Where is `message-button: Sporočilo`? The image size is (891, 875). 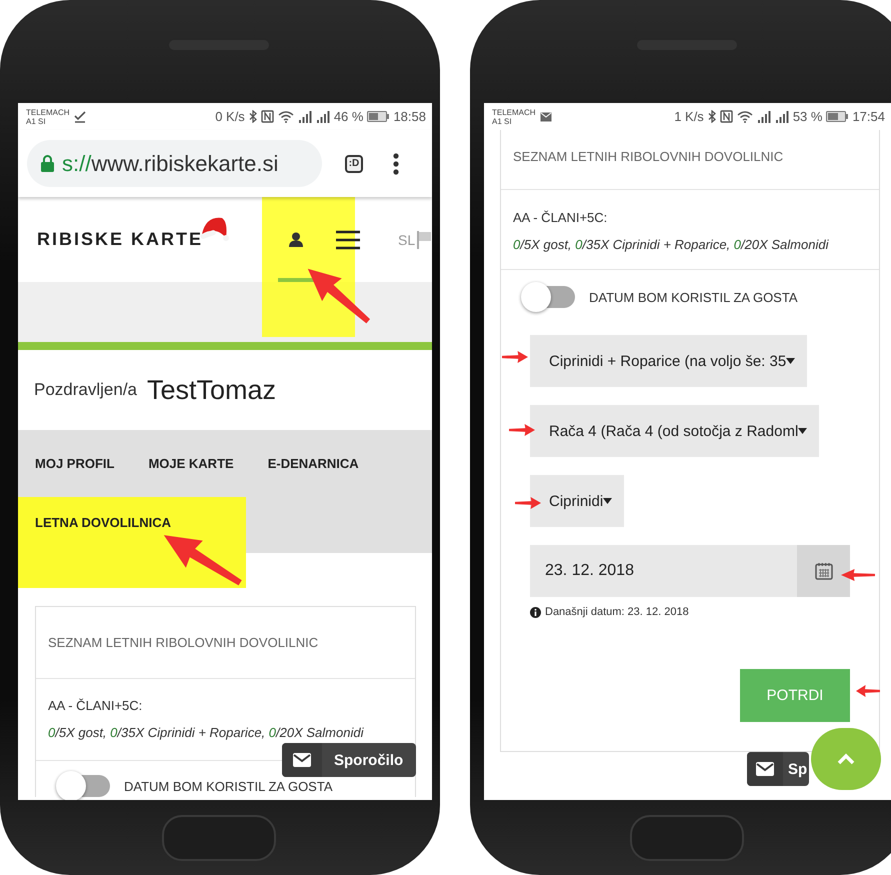
message-button: Sporočilo is located at coordinates (349, 760).